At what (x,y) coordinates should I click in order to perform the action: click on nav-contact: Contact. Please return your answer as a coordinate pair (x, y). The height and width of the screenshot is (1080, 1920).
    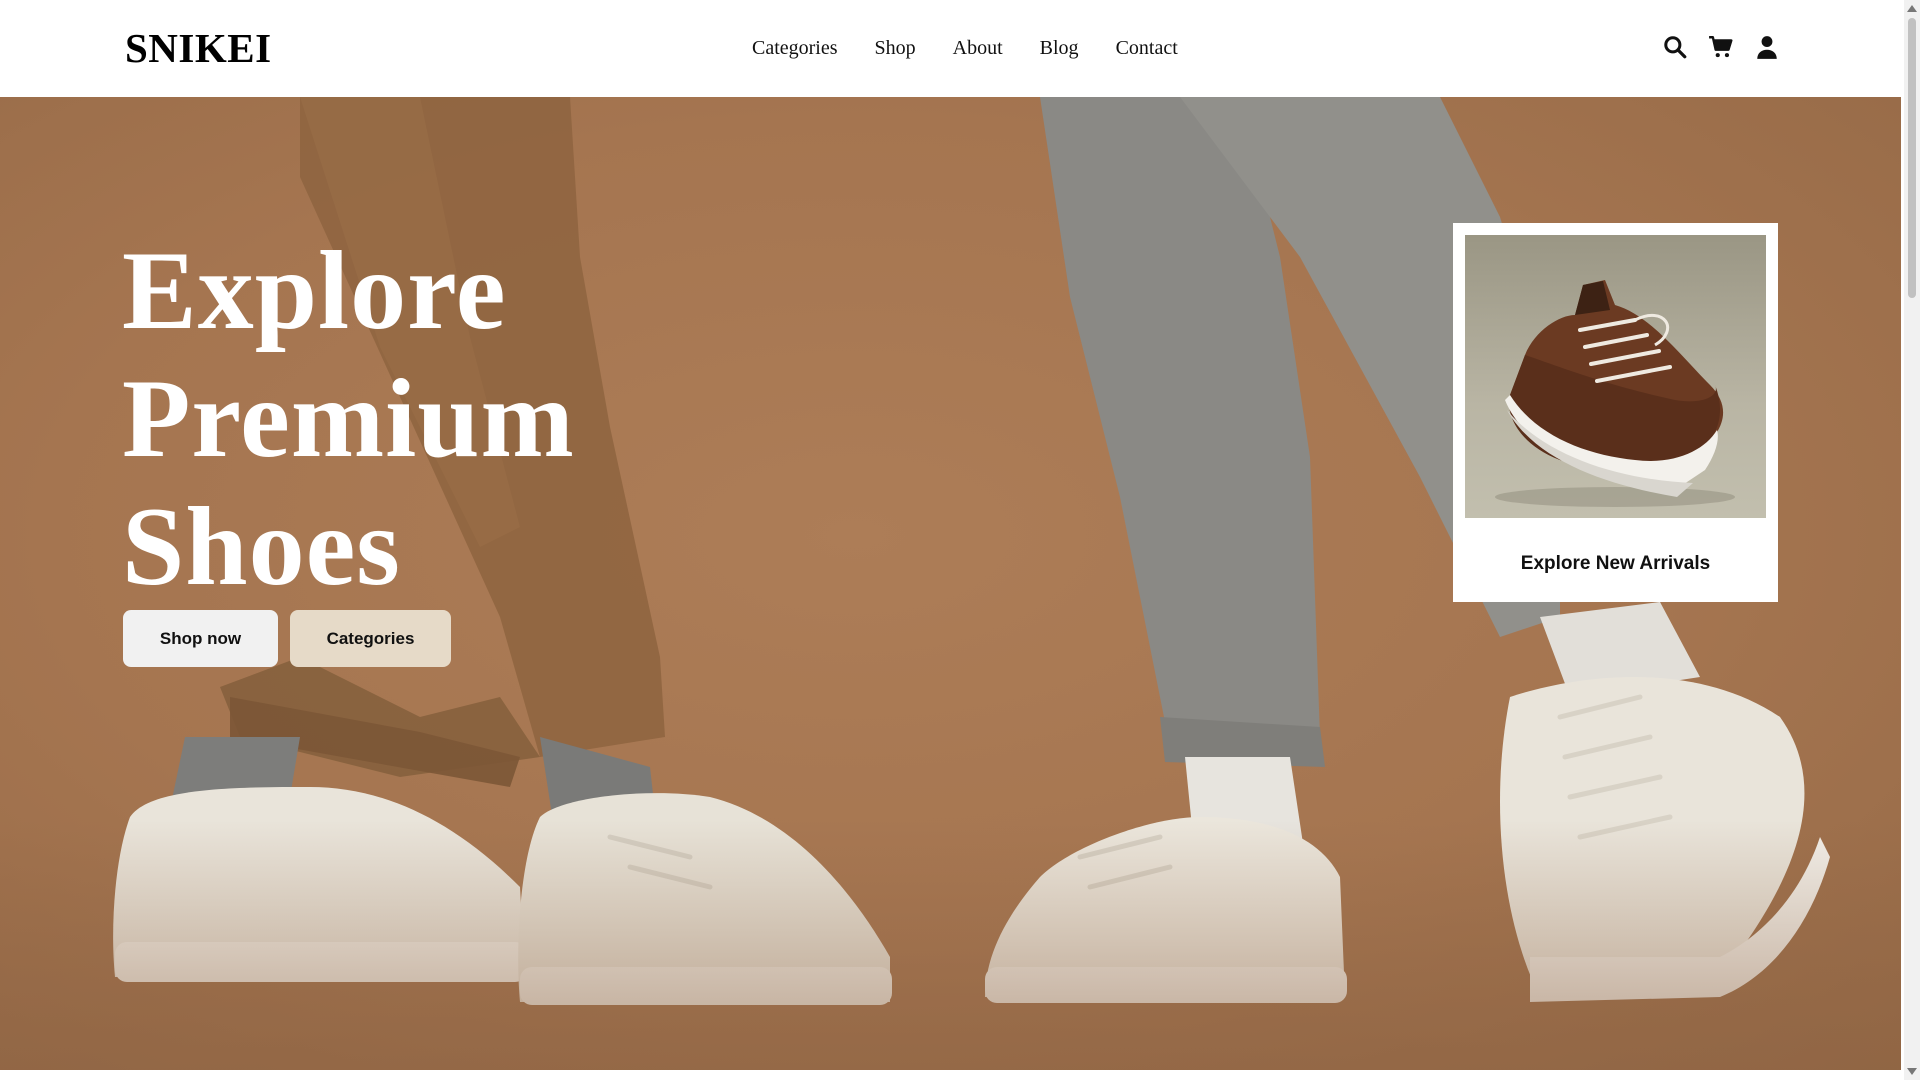
    Looking at the image, I should click on (1147, 48).